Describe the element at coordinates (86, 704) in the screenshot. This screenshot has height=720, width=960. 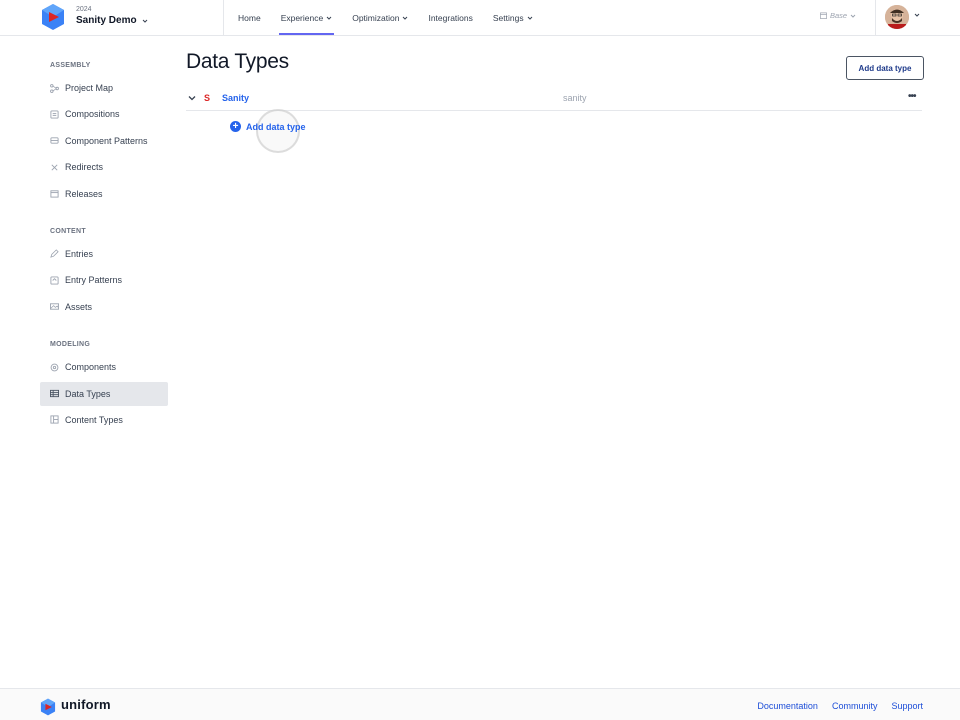
I see `footer-brand: uniform` at that location.